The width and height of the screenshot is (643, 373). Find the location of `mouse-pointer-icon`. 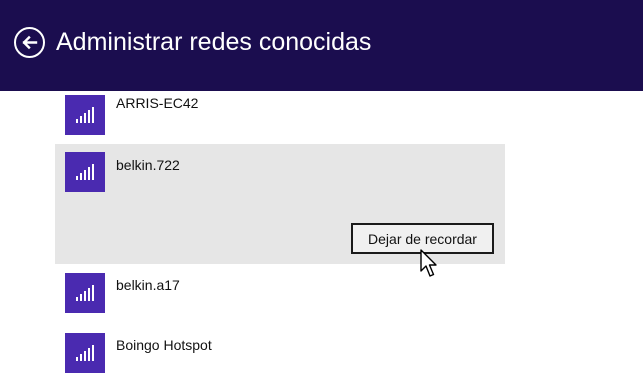

mouse-pointer-icon is located at coordinates (428, 263).